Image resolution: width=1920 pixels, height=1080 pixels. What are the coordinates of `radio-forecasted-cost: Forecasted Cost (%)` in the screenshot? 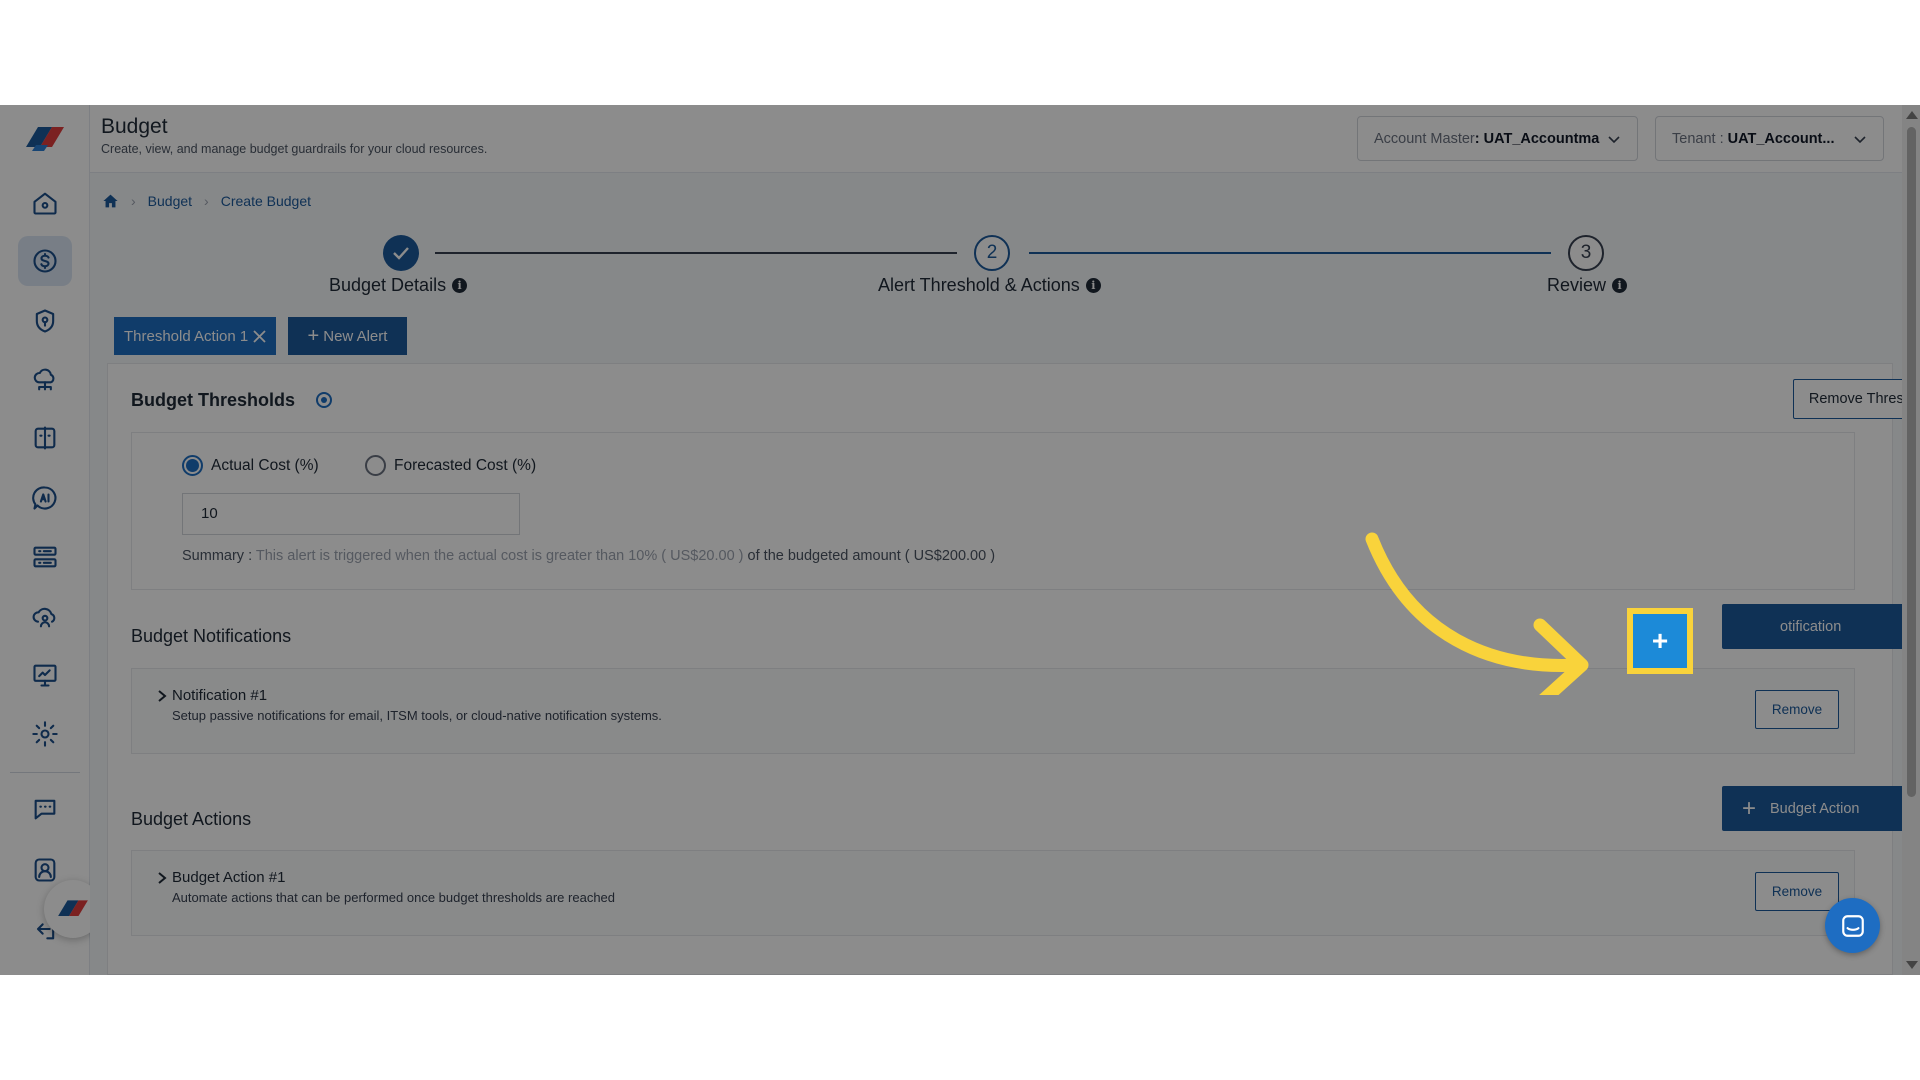 It's located at (450, 465).